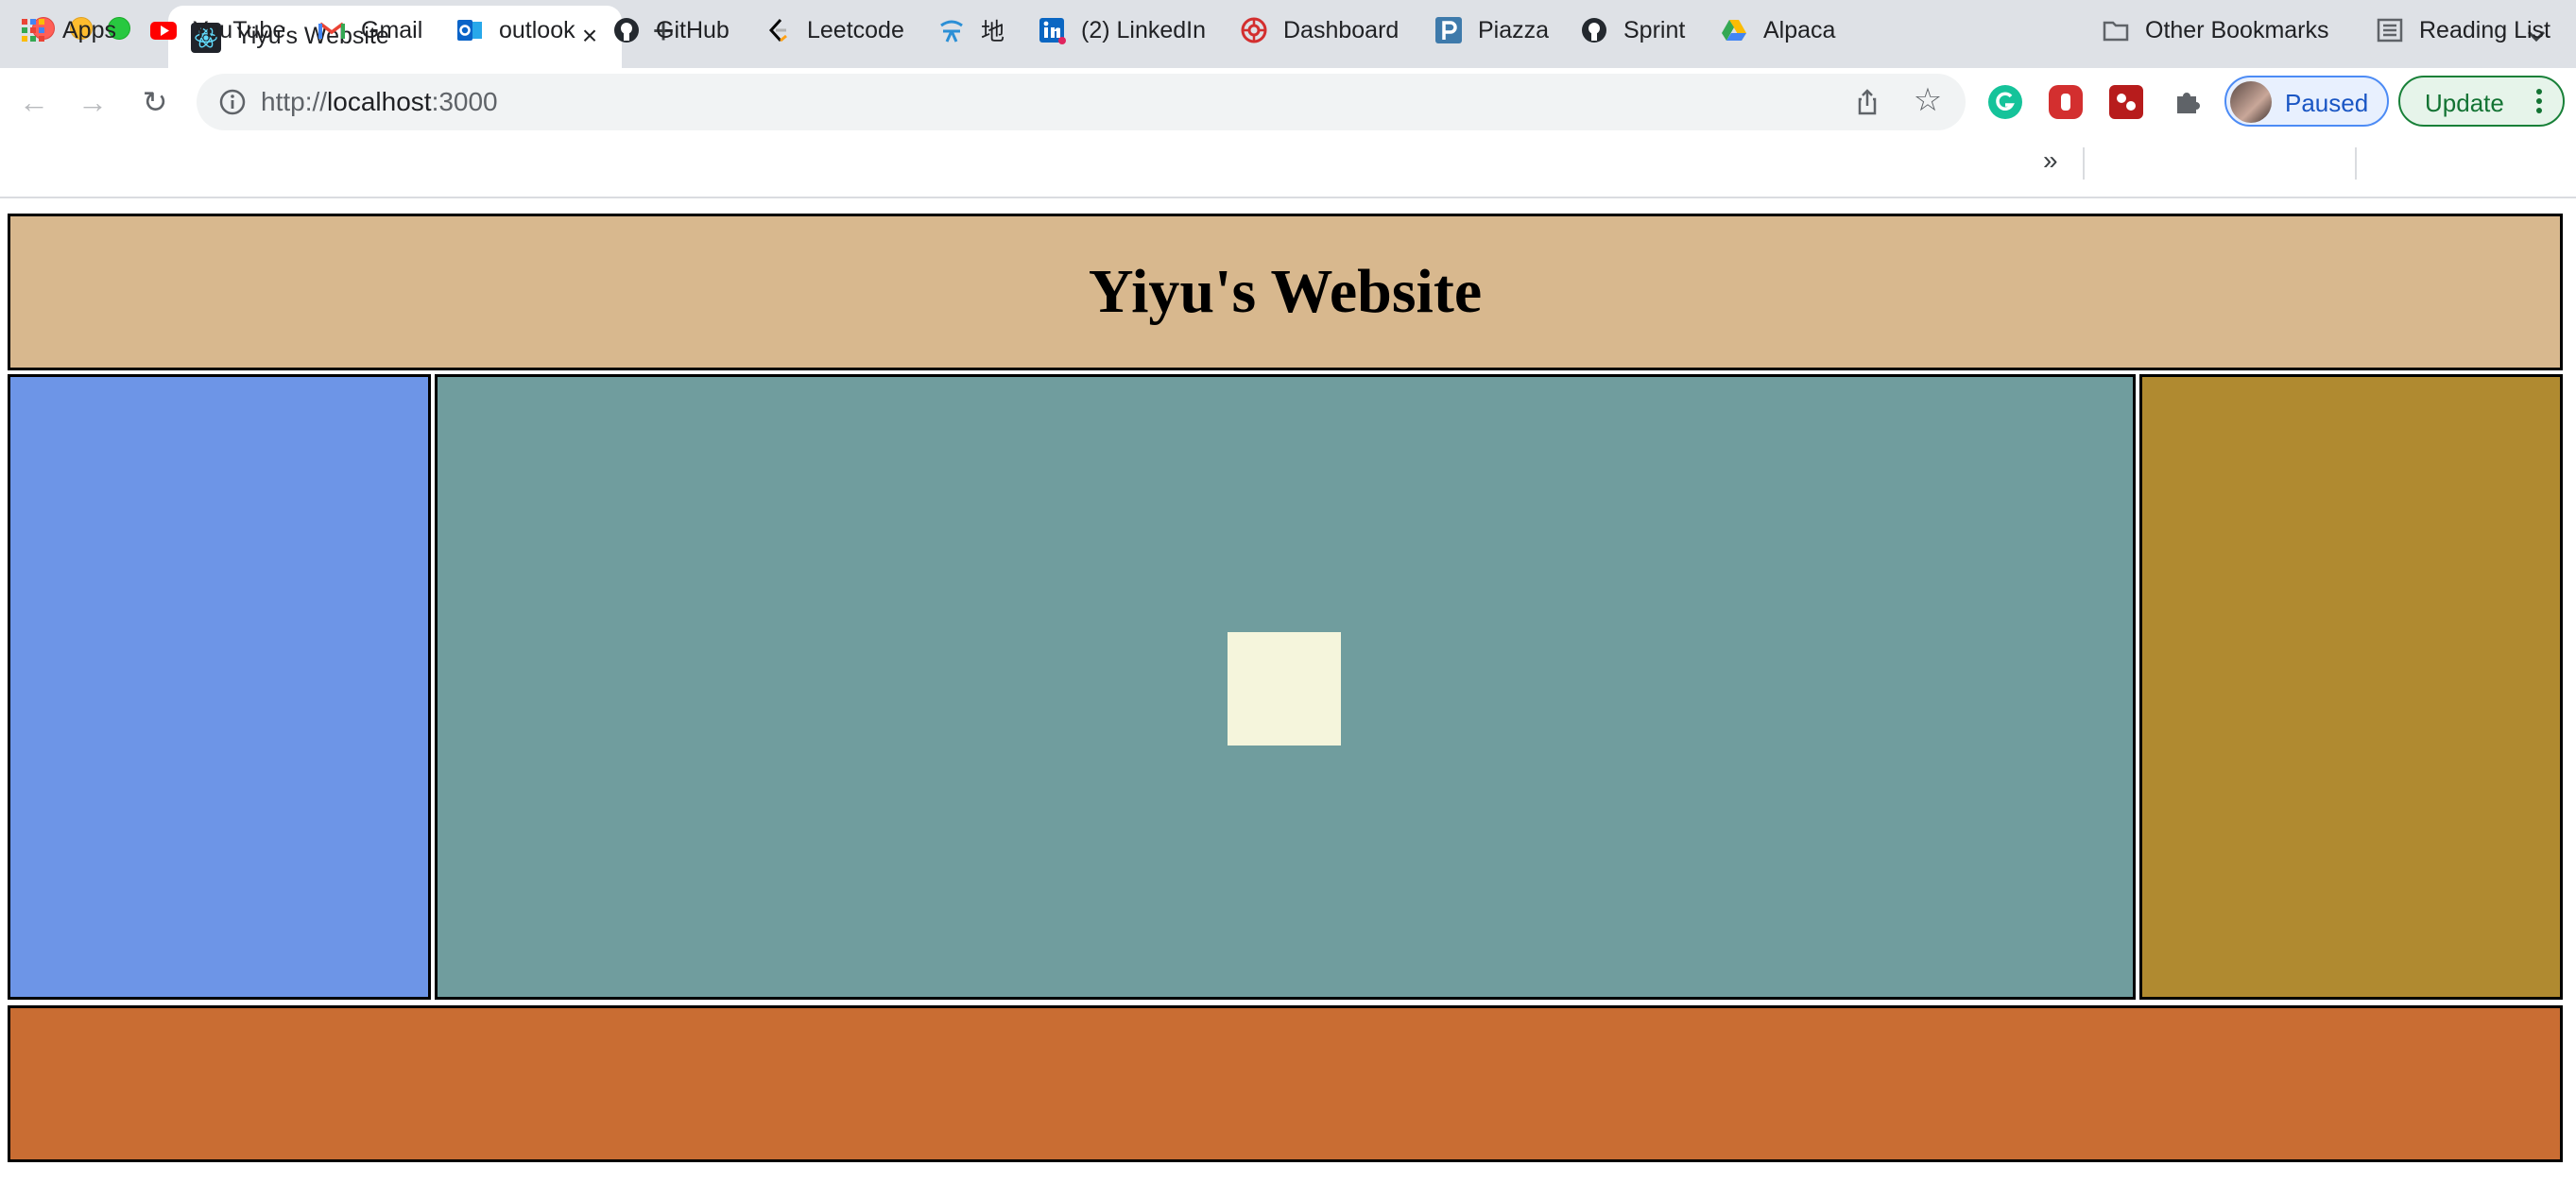 Image resolution: width=2576 pixels, height=1200 pixels. Describe the element at coordinates (1254, 30) in the screenshot. I see `dashboard-icon` at that location.